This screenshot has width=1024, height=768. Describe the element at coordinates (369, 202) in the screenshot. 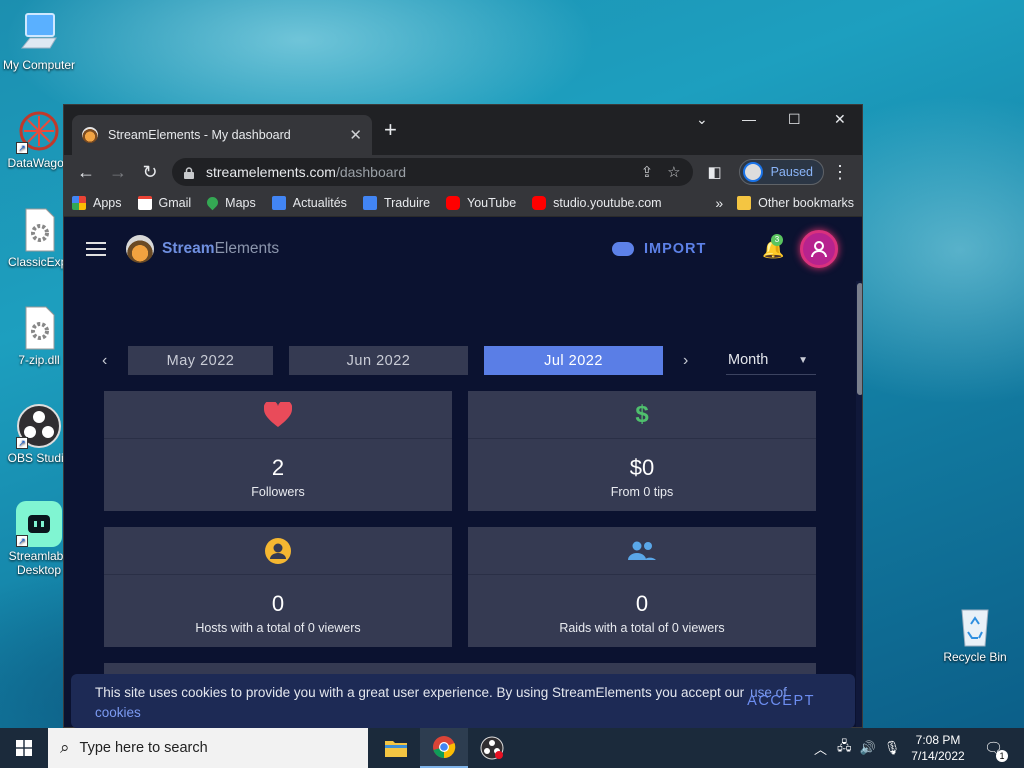

I see `translate-icon` at that location.